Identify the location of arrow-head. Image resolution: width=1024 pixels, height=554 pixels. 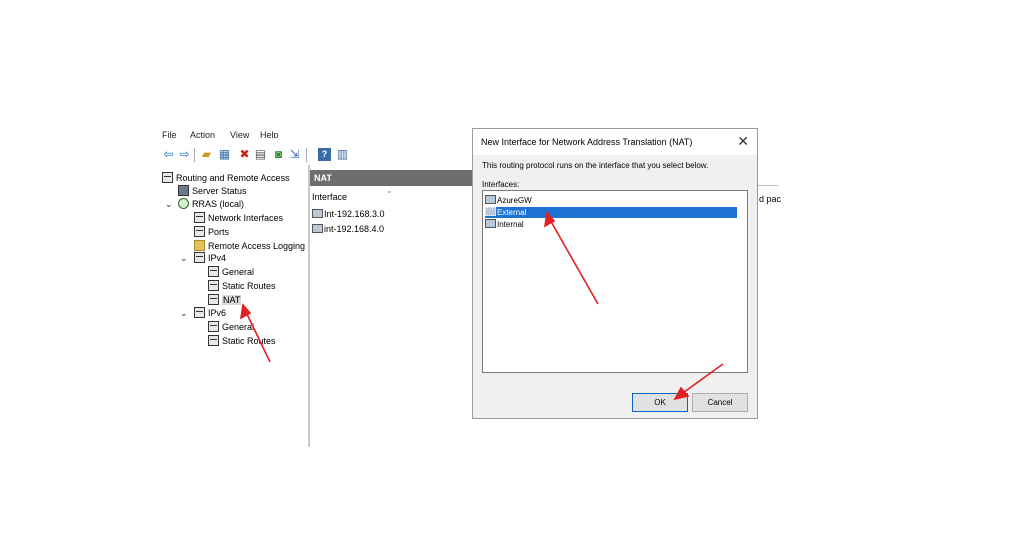
(681, 393).